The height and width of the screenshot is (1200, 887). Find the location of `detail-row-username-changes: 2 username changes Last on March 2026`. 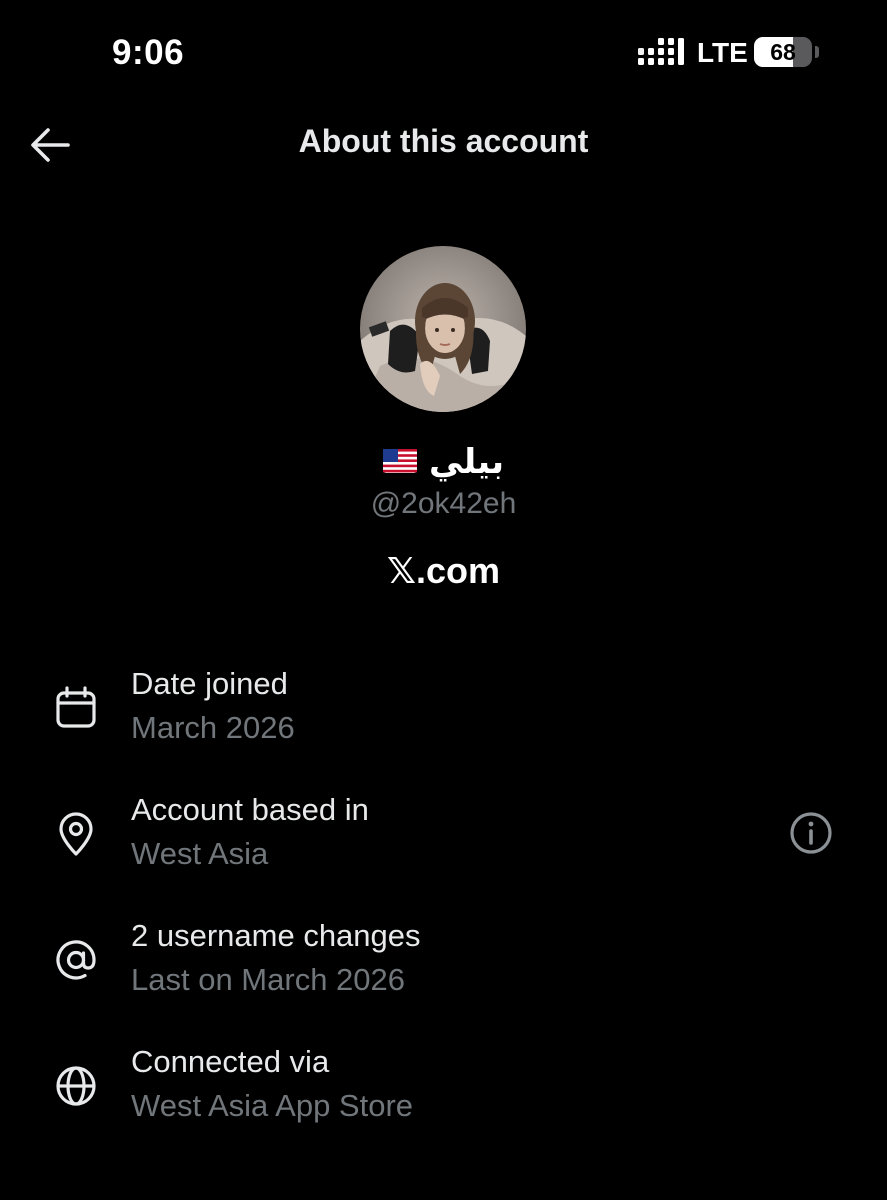

detail-row-username-changes: 2 username changes Last on March 2026 is located at coordinates (443, 968).